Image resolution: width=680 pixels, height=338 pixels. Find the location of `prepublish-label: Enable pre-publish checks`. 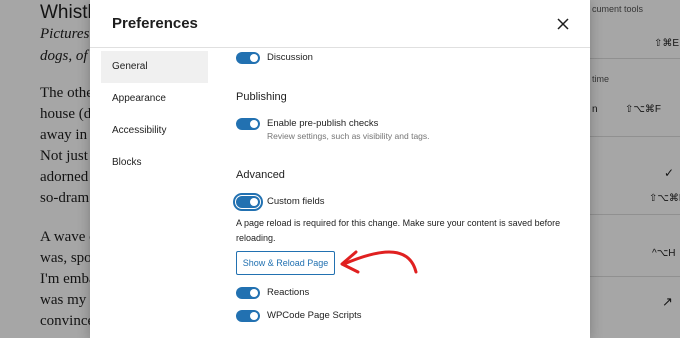

prepublish-label: Enable pre-publish checks is located at coordinates (323, 123).